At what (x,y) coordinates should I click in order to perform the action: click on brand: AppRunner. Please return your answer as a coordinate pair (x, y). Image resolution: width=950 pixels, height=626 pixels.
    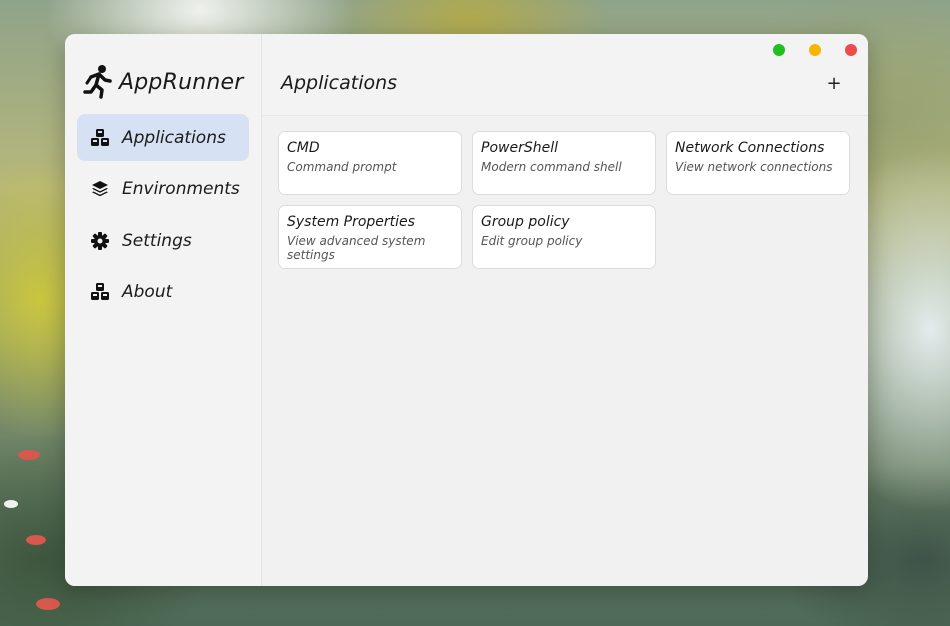
    Looking at the image, I should click on (163, 82).